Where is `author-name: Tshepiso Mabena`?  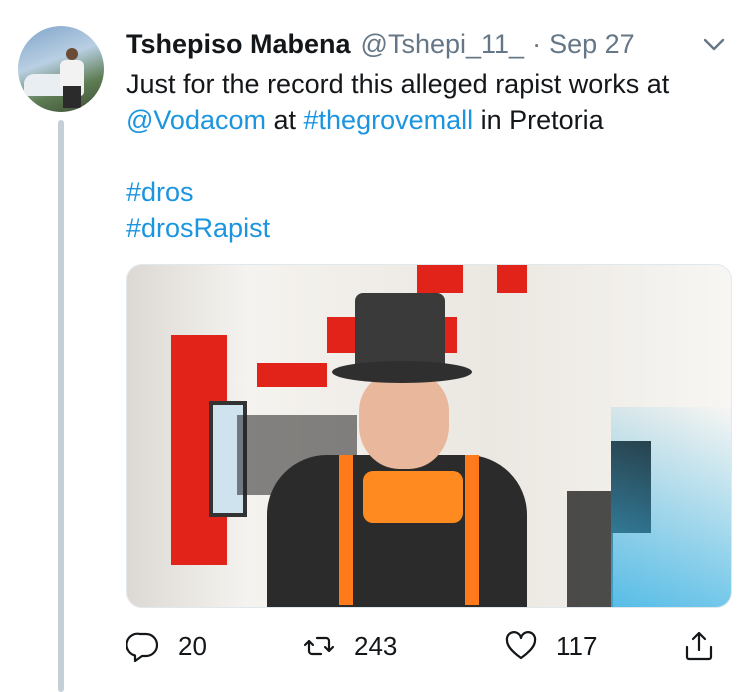 author-name: Tshepiso Mabena is located at coordinates (238, 44).